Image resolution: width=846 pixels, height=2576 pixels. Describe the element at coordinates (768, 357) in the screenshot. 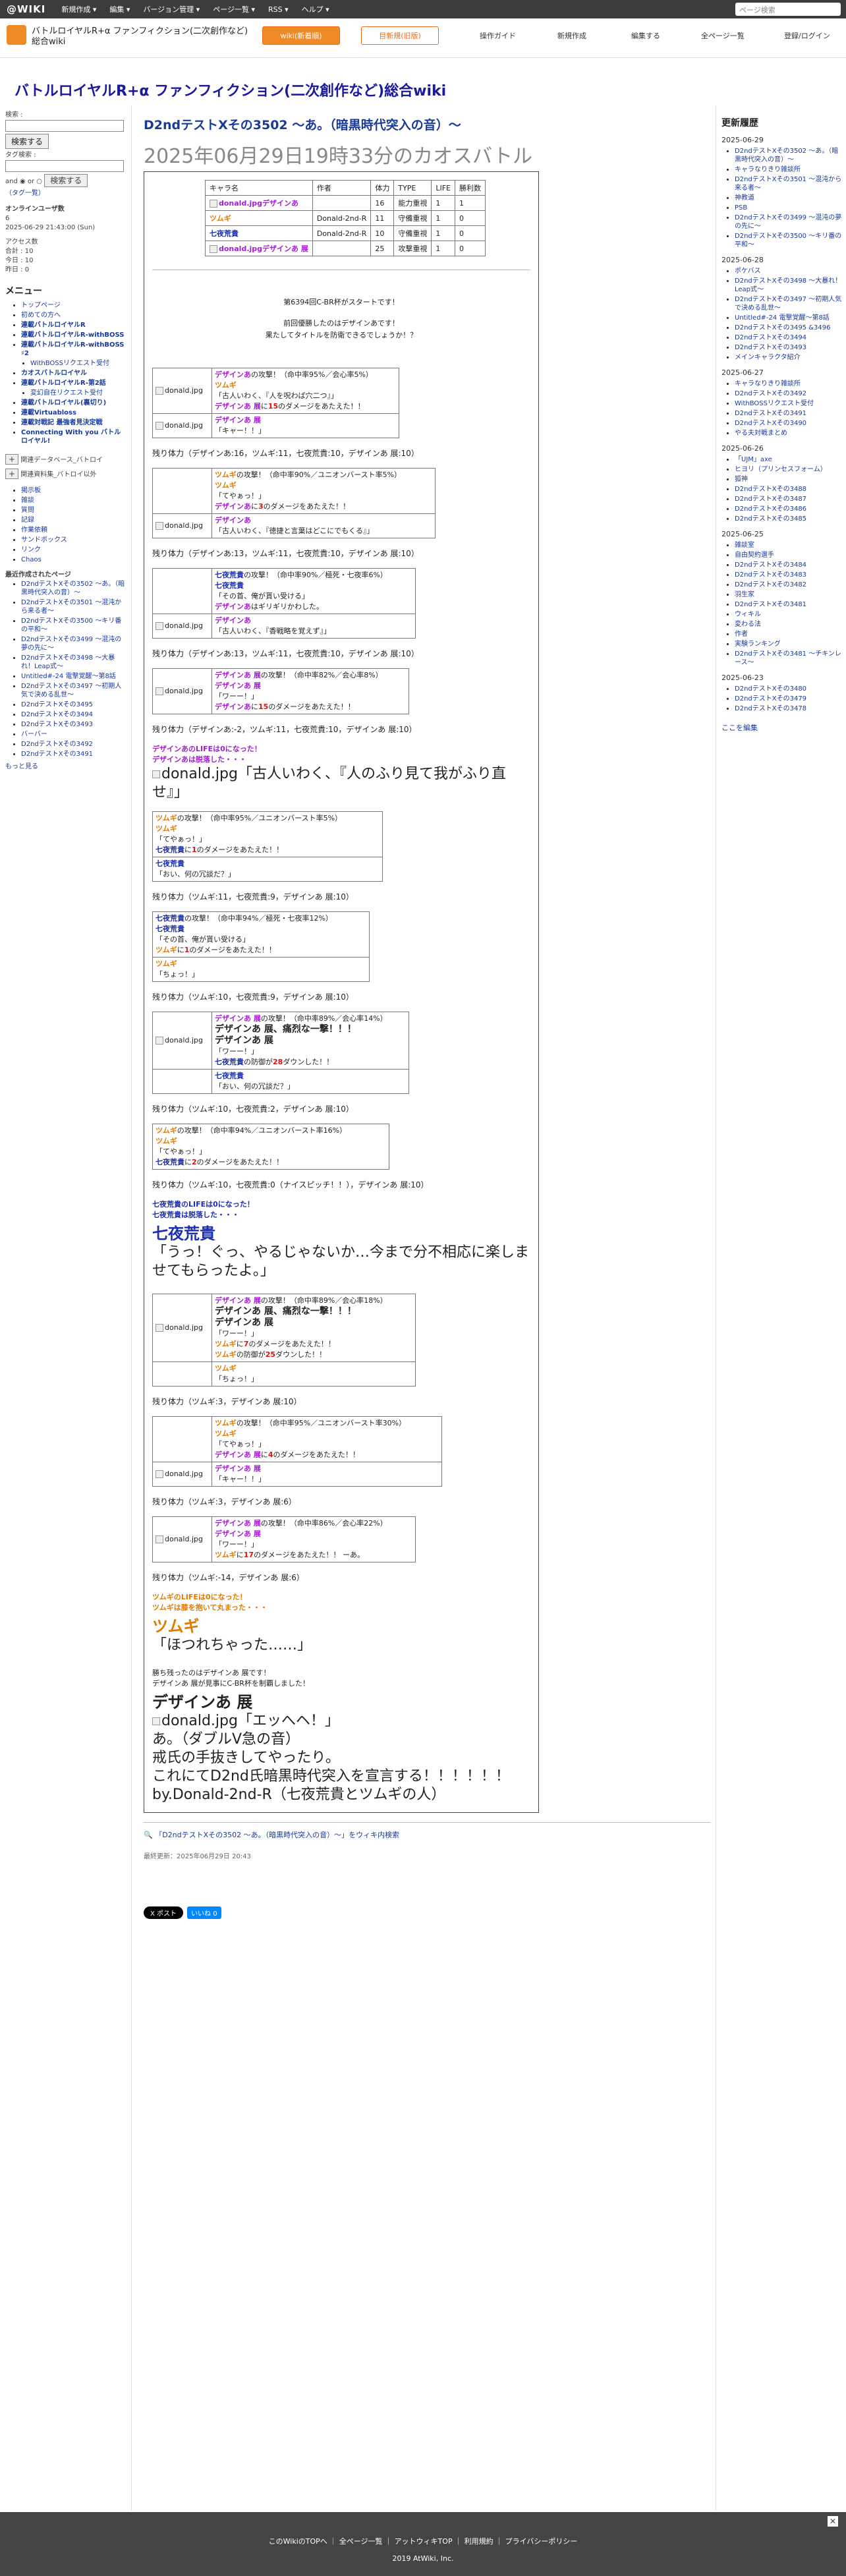

I see `history-item: メインキャラクタ紹介` at that location.